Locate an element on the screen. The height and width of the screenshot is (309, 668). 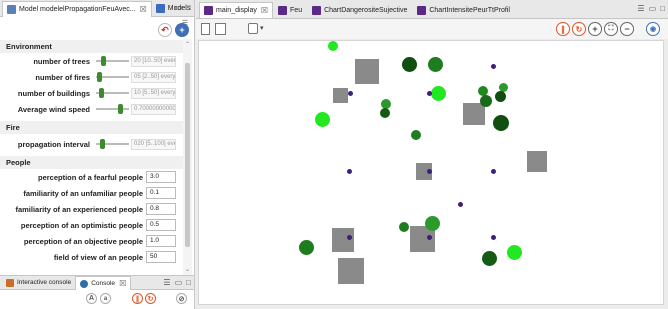
param-value: 20 [10..50] every is located at coordinates (153, 61).